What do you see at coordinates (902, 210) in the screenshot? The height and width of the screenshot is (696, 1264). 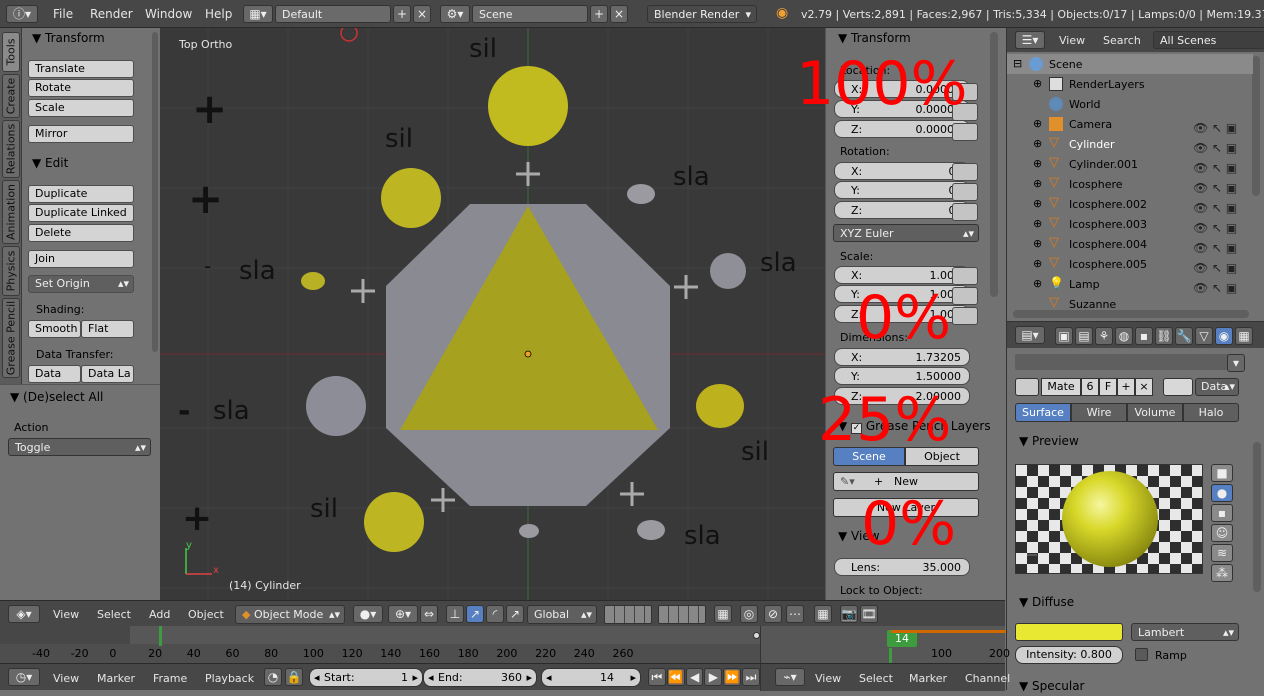 I see `rotation-z-field: Z:0°` at bounding box center [902, 210].